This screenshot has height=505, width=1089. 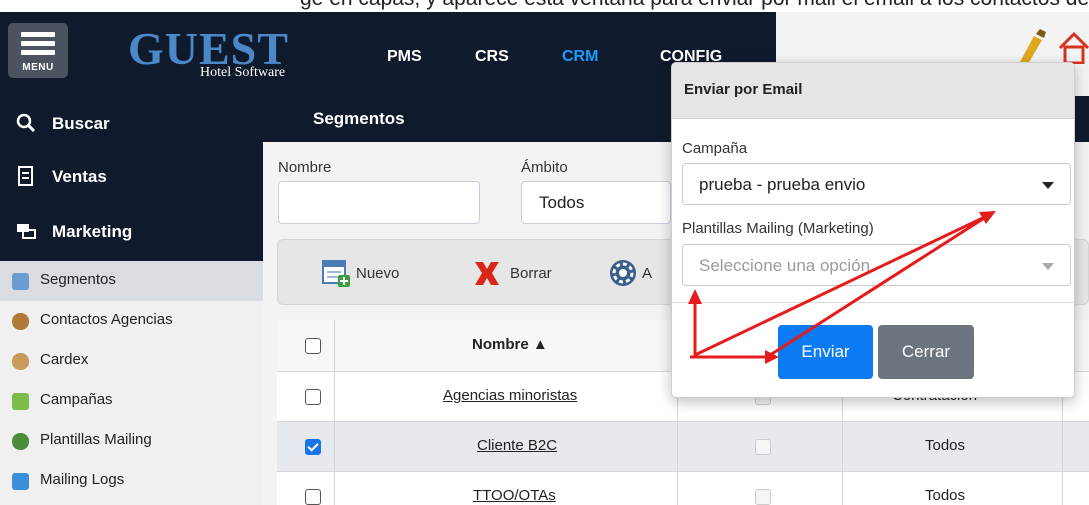 I want to click on delete-button: Borrar, so click(x=522, y=273).